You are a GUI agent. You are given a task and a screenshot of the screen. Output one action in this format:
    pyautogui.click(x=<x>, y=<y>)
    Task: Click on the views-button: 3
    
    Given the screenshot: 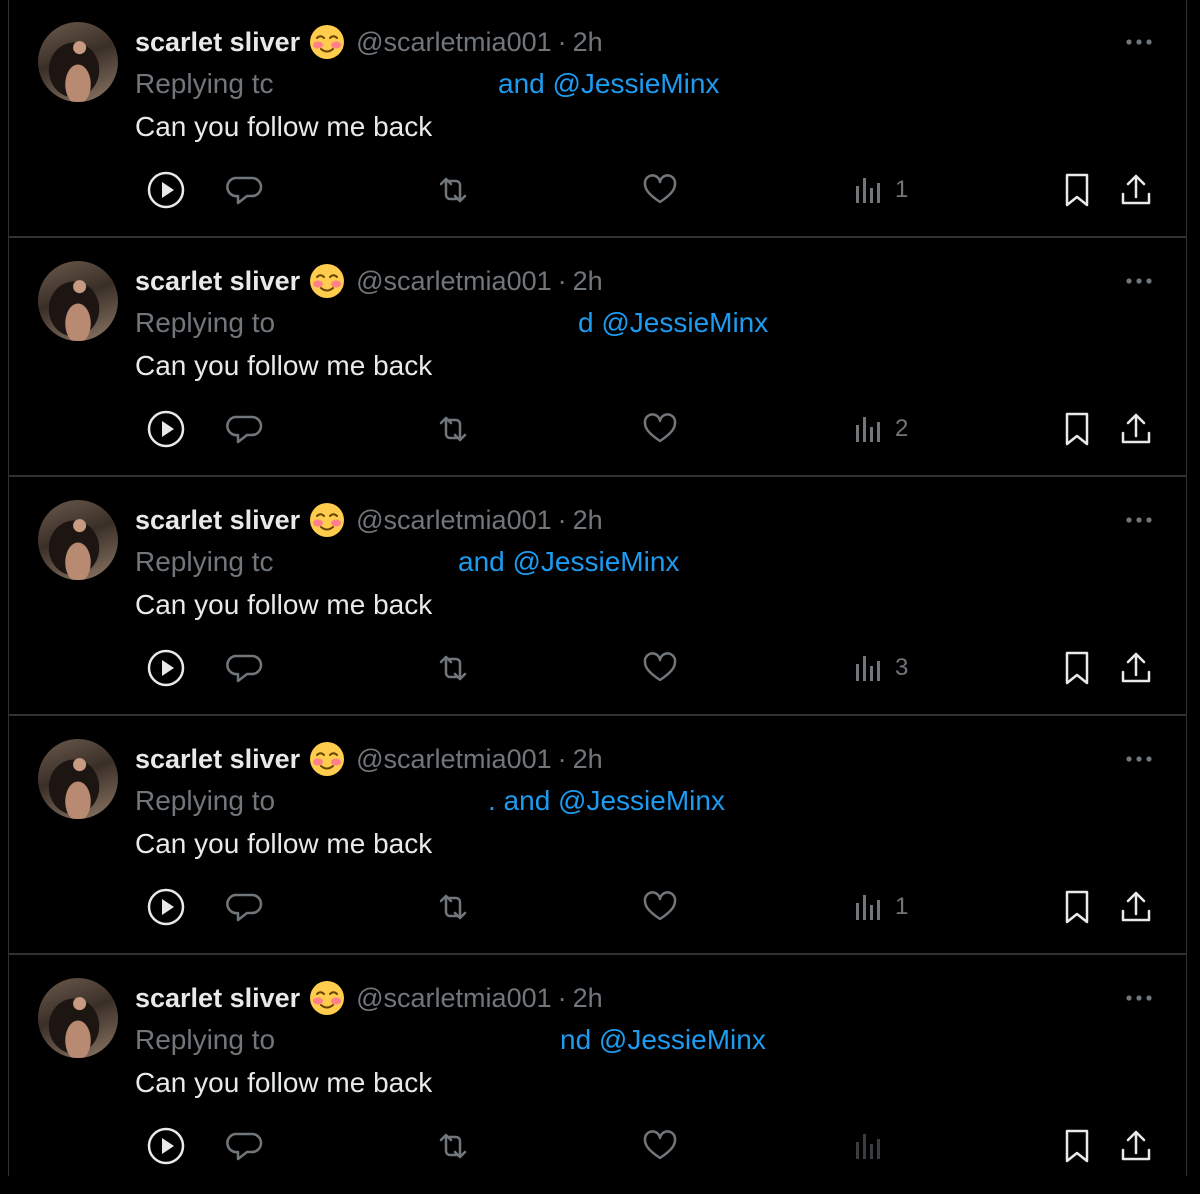 What is the action you would take?
    pyautogui.click(x=880, y=668)
    